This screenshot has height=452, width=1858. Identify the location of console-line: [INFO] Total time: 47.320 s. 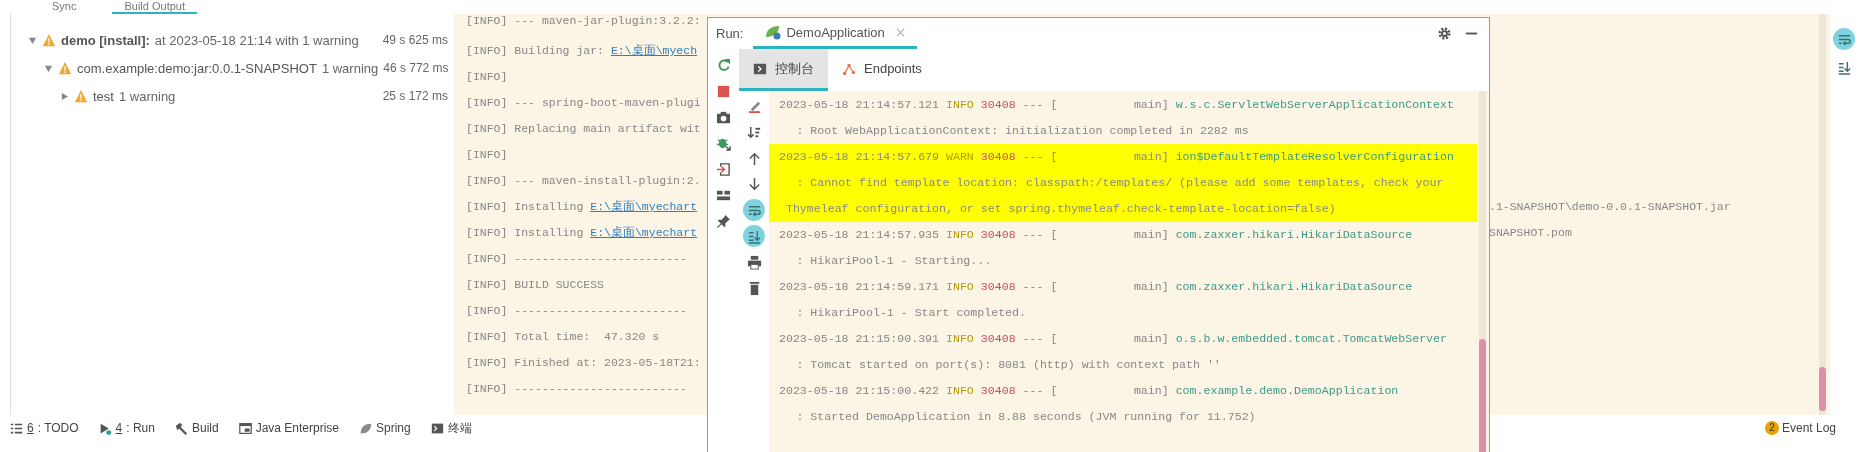
(563, 337).